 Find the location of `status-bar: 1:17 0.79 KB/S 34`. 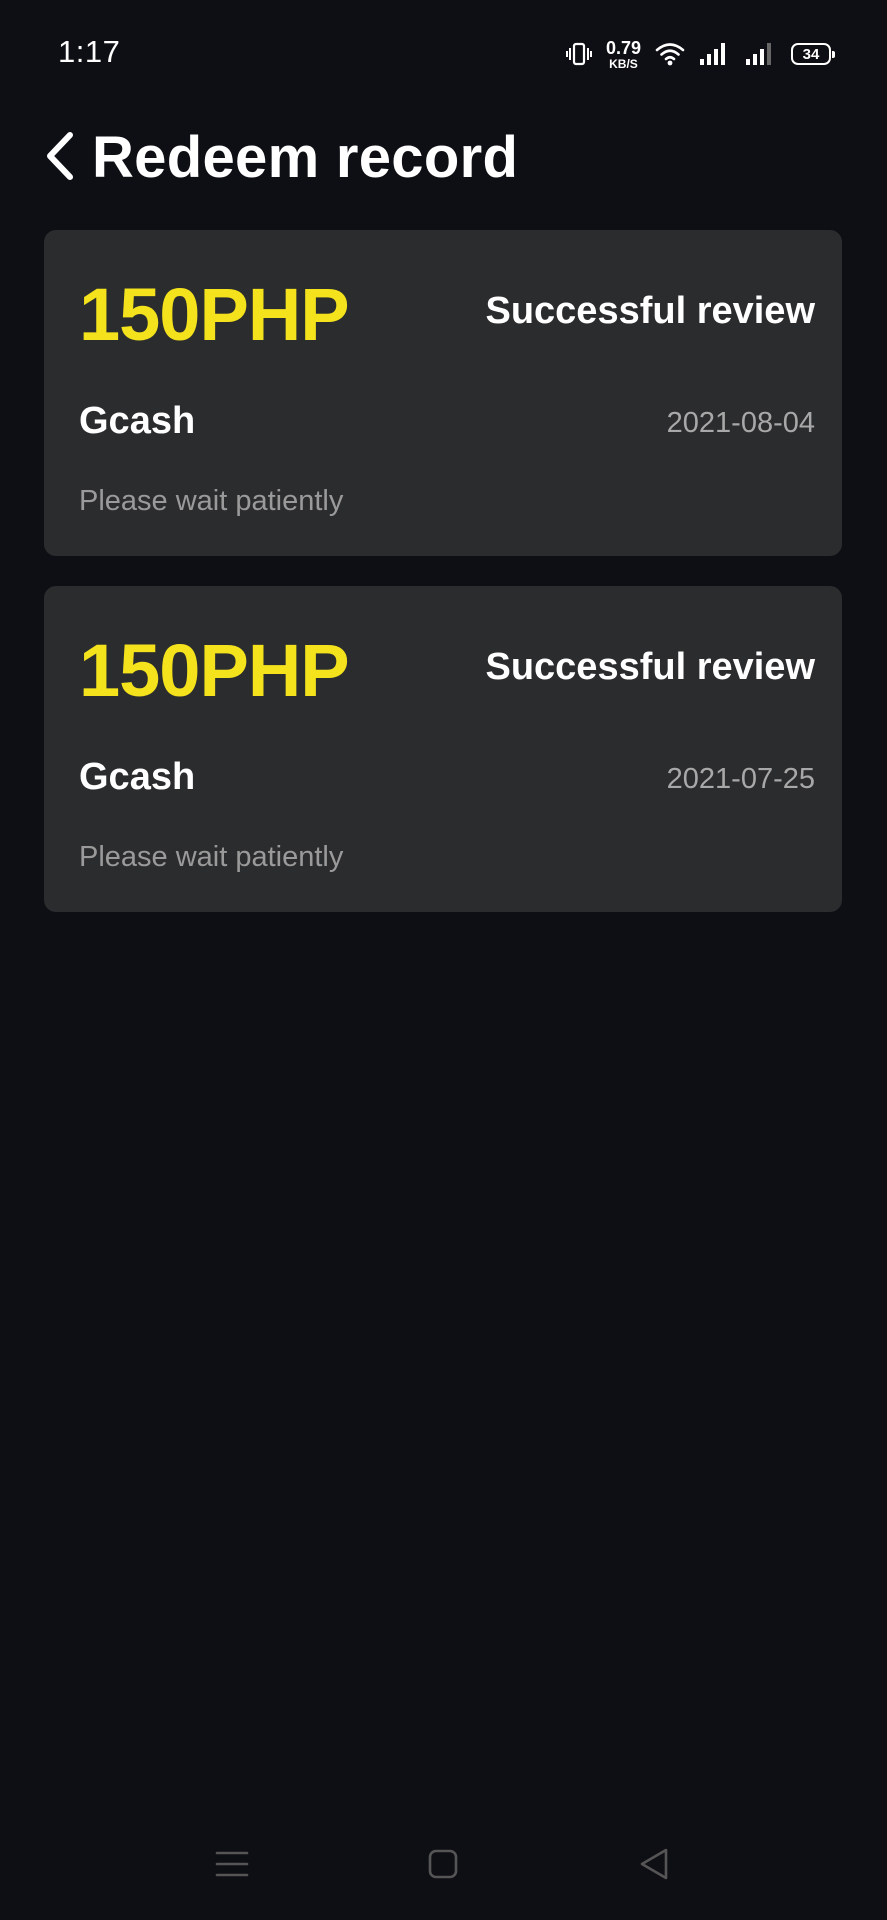

status-bar: 1:17 0.79 KB/S 34 is located at coordinates (443, 50).